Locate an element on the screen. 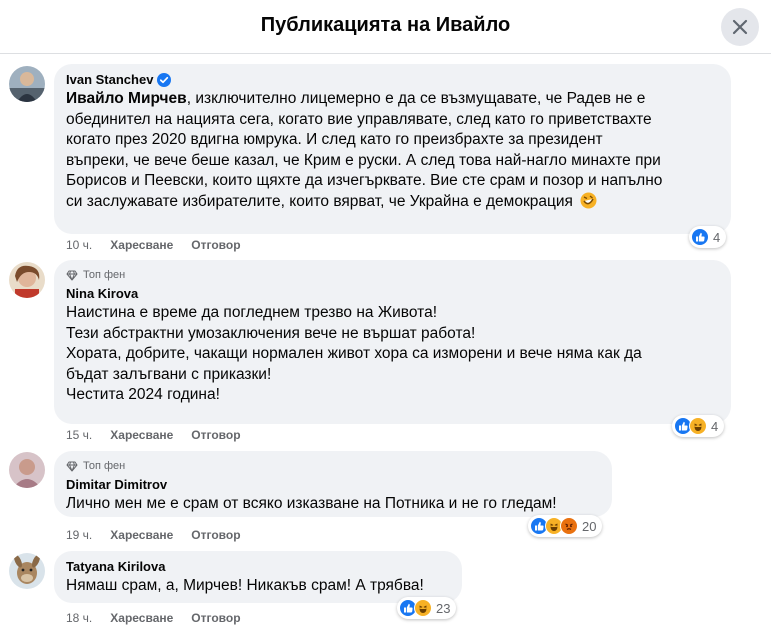 The width and height of the screenshot is (771, 634). author-name: Tatyana Kirilova is located at coordinates (115, 566).